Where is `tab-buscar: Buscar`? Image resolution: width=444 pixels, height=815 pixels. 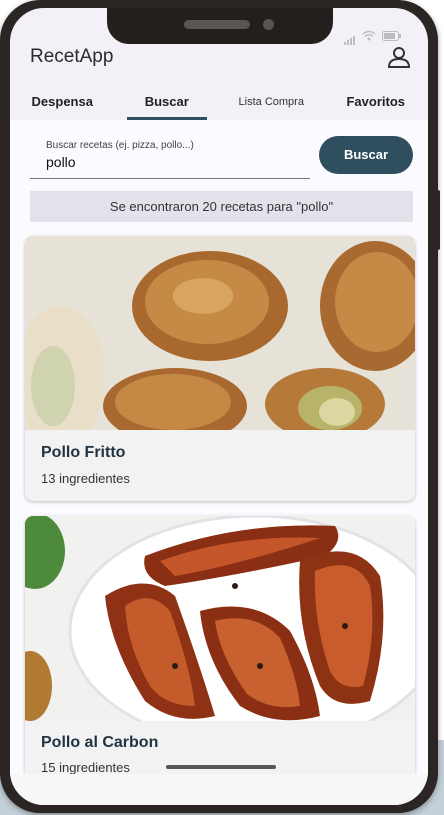
tab-buscar: Buscar is located at coordinates (167, 104).